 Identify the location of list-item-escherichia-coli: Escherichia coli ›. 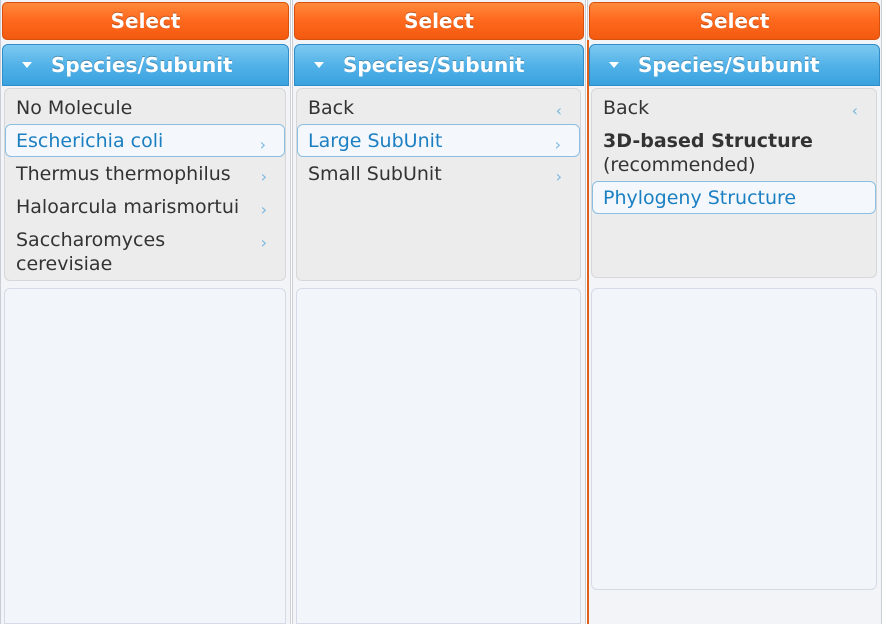
(145, 140).